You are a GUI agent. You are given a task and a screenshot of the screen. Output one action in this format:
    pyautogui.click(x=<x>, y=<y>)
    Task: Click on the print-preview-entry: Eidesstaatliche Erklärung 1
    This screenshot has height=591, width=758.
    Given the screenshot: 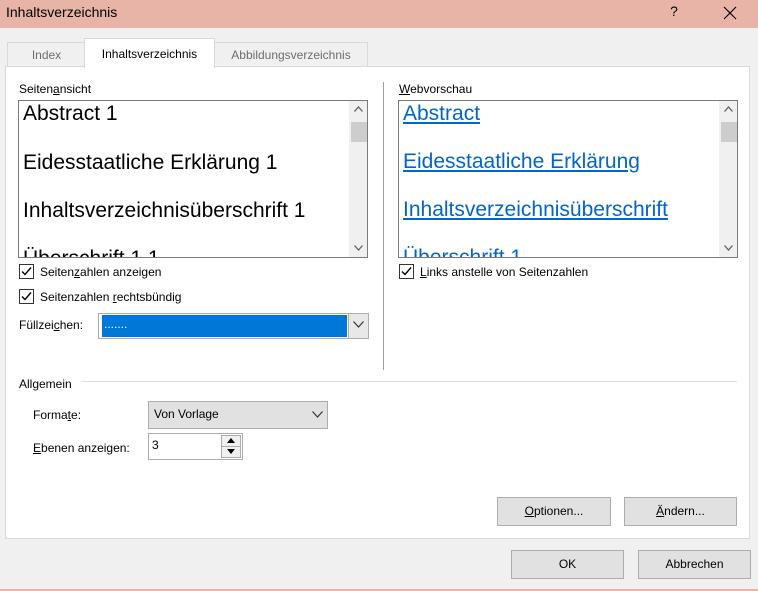 What is the action you would take?
    pyautogui.click(x=150, y=162)
    